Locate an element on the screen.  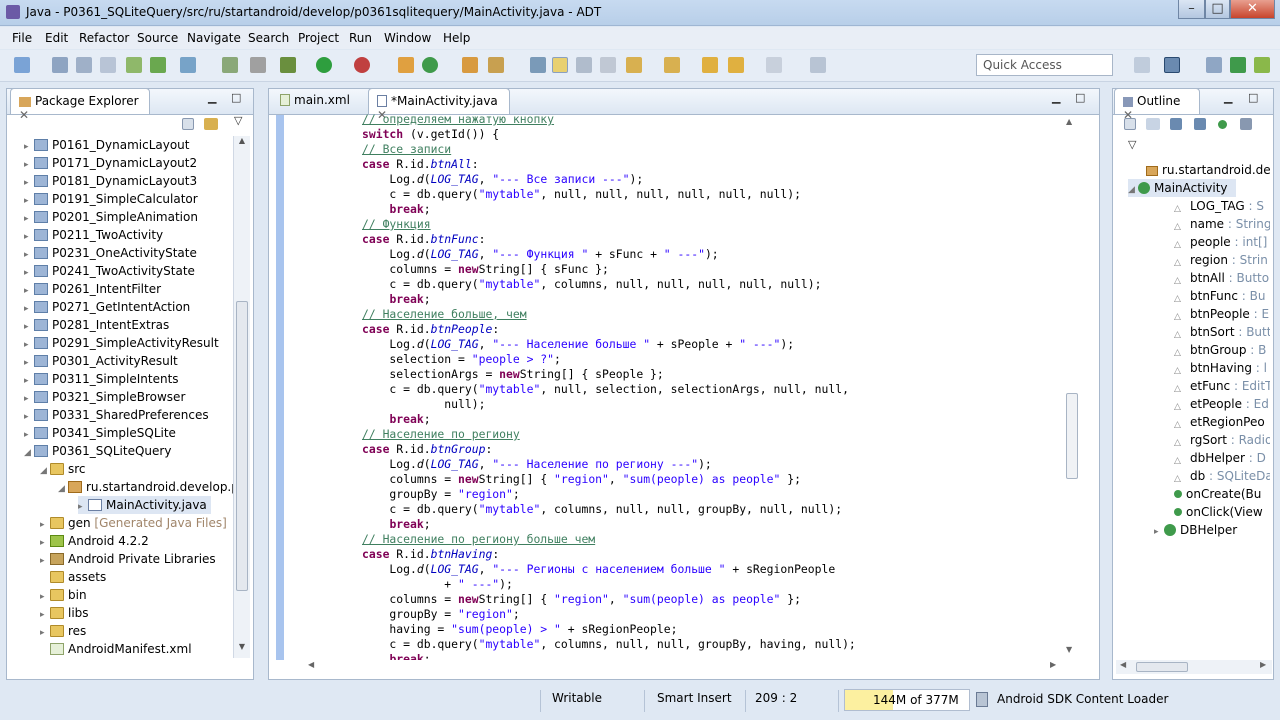
scroll-up-arrow: ▲ is located at coordinates (1069, 121).